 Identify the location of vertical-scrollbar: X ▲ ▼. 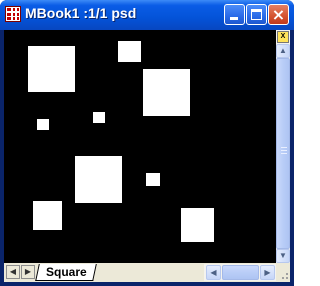
(283, 146).